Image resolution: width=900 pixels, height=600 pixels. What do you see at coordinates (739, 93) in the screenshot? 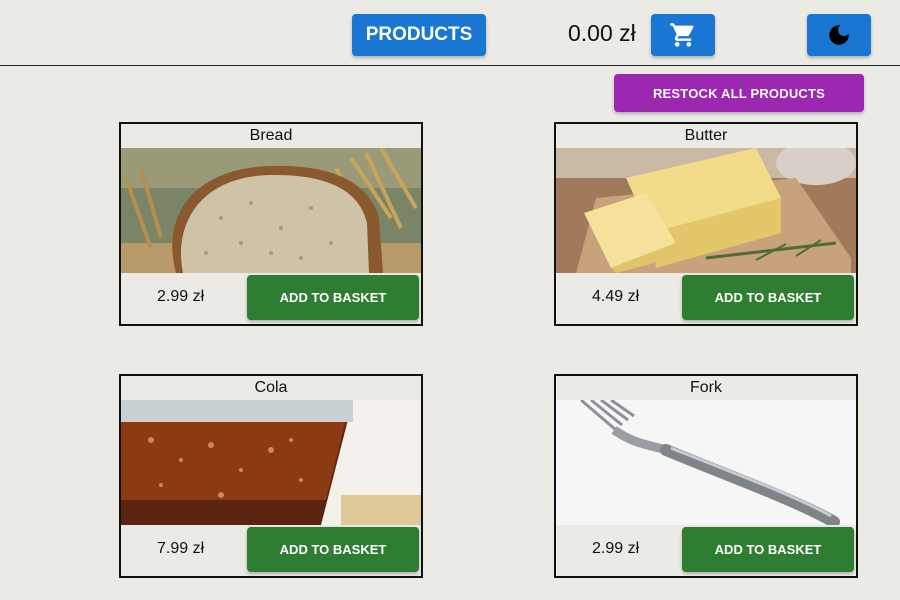
I see `restock-all-button: RESTOCK ALL PRODUCTS` at bounding box center [739, 93].